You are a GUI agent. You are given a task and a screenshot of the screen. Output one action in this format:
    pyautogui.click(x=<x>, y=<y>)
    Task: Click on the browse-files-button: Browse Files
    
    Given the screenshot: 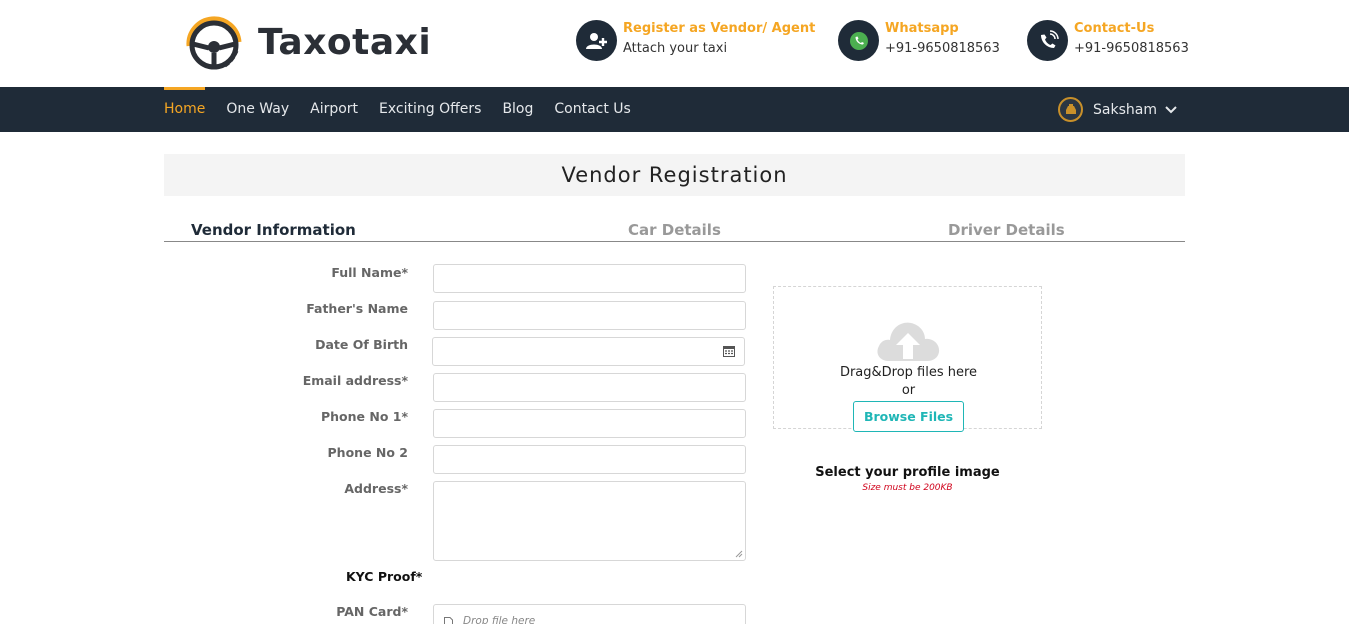 What is the action you would take?
    pyautogui.click(x=908, y=416)
    